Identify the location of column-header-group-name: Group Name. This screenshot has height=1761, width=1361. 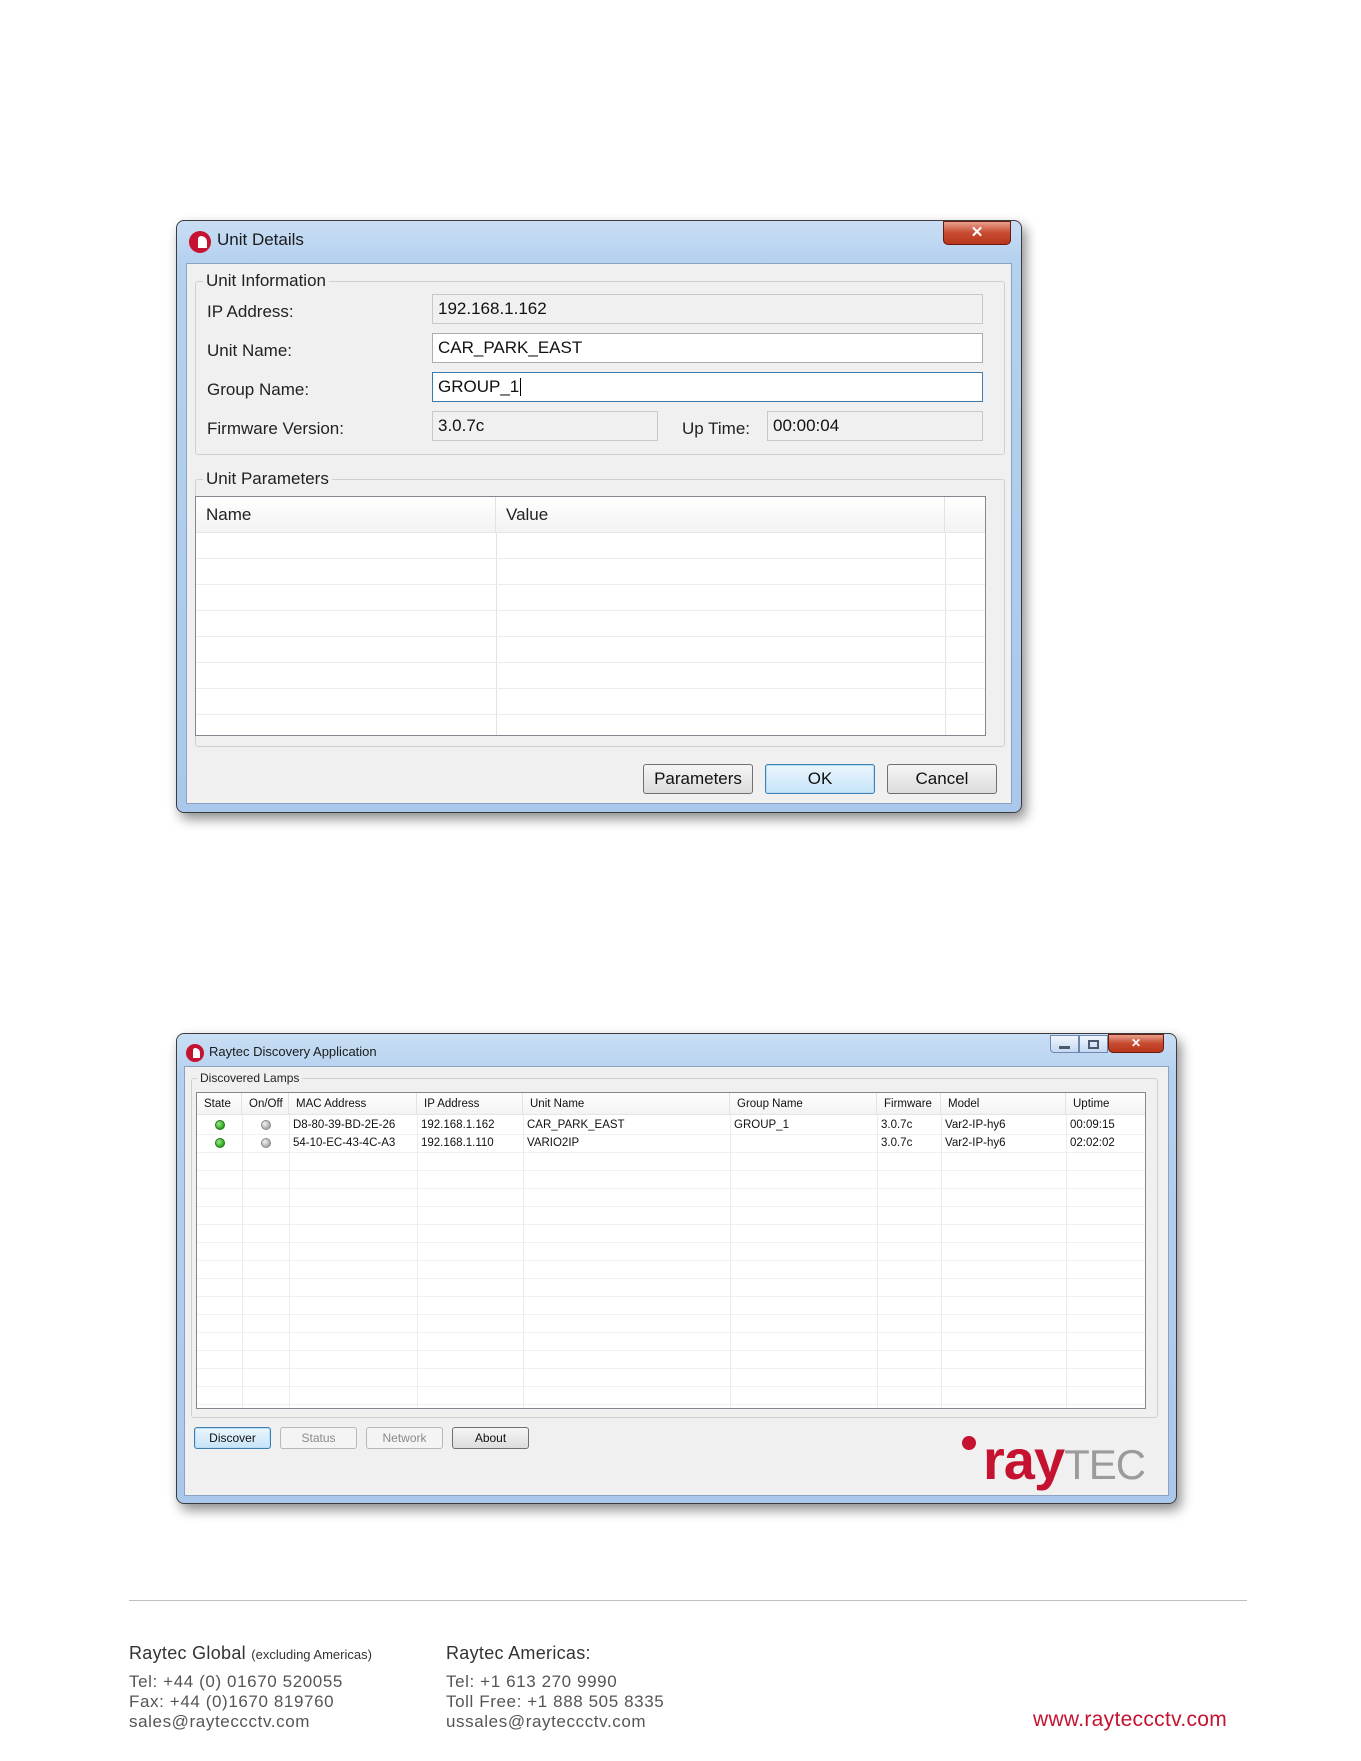
(803, 1104).